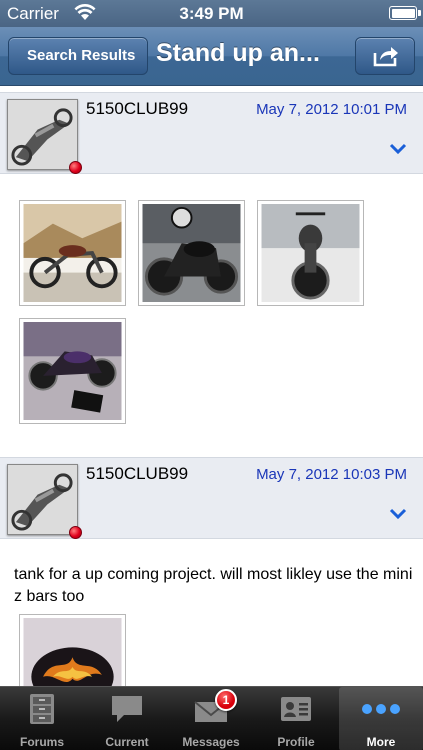 Image resolution: width=423 pixels, height=750 pixels. I want to click on tab-bar: Forums Current 1 Messages Profile More, so click(211, 718).